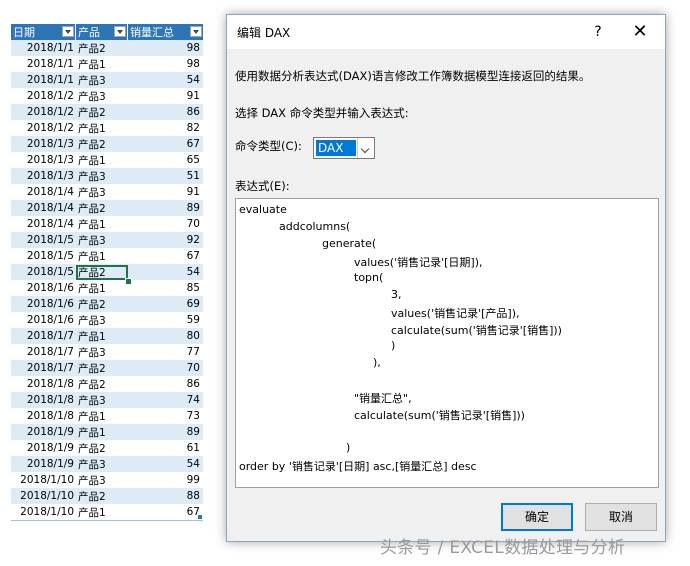 The image size is (690, 566). I want to click on table-row: 2018/1/3 产品2 67, so click(107, 144).